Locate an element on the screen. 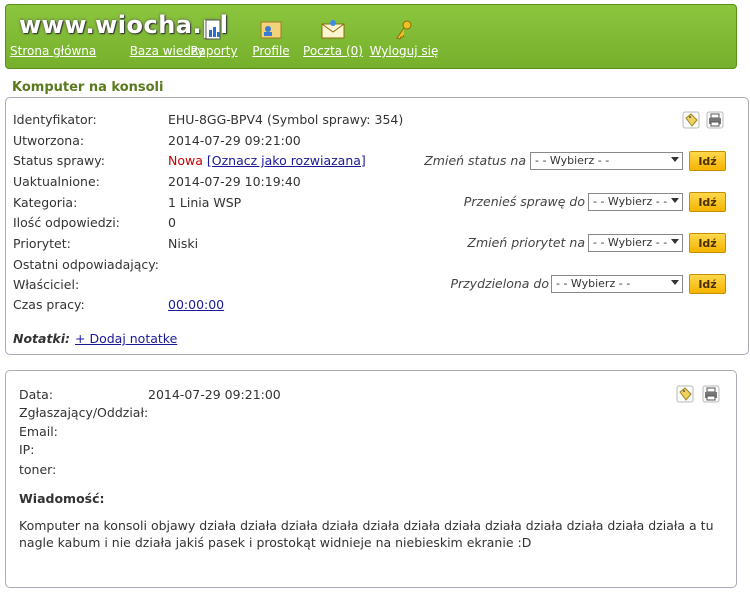 The width and height of the screenshot is (750, 600). ticket-id-value: EHU-8GG-BPV4 (Symbol sprawy: 354) is located at coordinates (286, 119).